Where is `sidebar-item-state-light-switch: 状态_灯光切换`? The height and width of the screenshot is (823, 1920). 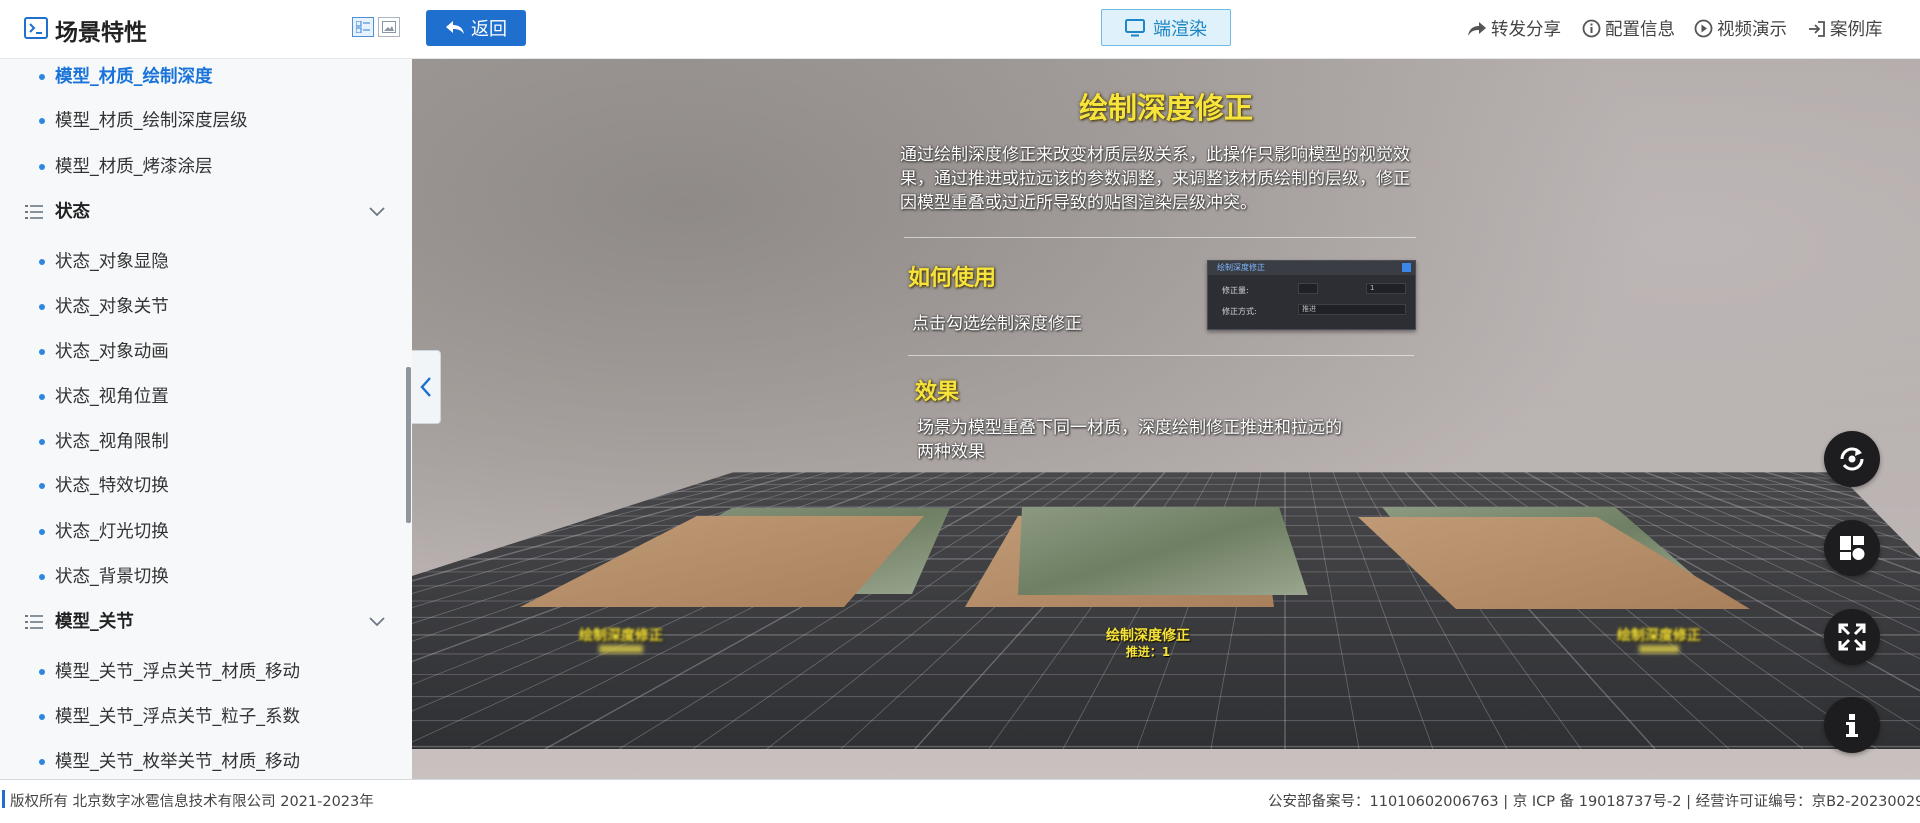 sidebar-item-state-light-switch: 状态_灯光切换 is located at coordinates (204, 532).